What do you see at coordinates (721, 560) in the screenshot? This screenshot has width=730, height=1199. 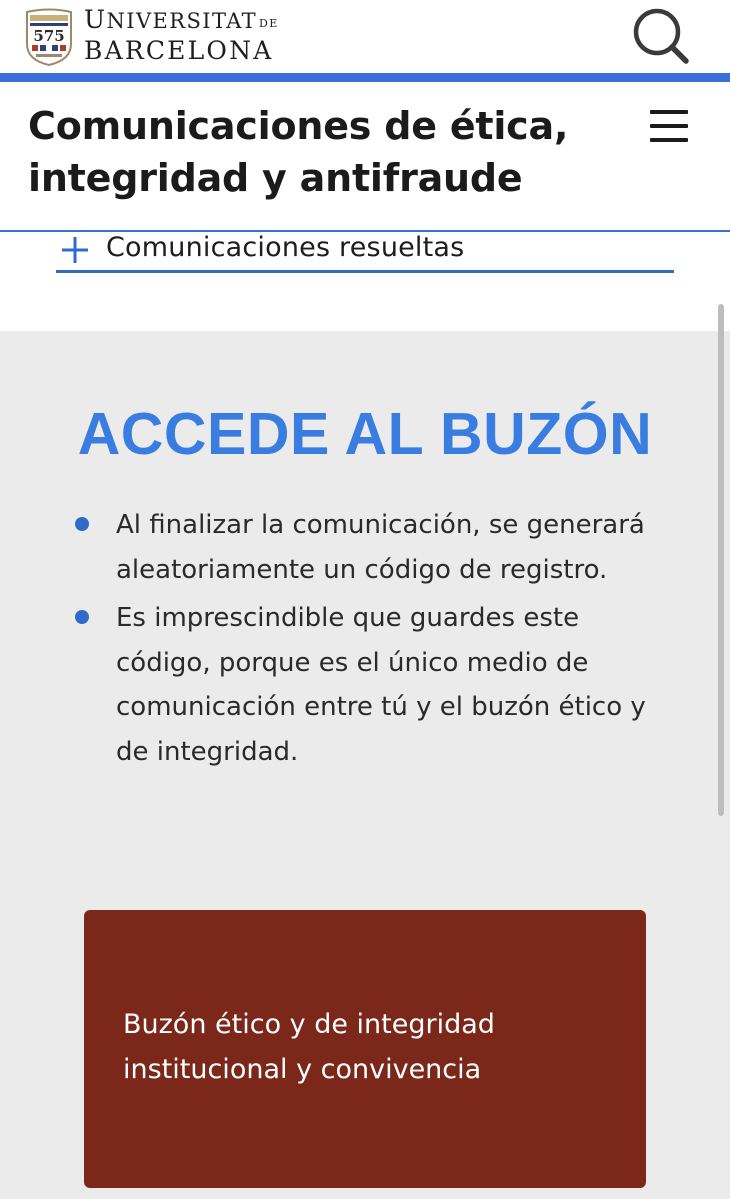 I see `page-scrollbar` at bounding box center [721, 560].